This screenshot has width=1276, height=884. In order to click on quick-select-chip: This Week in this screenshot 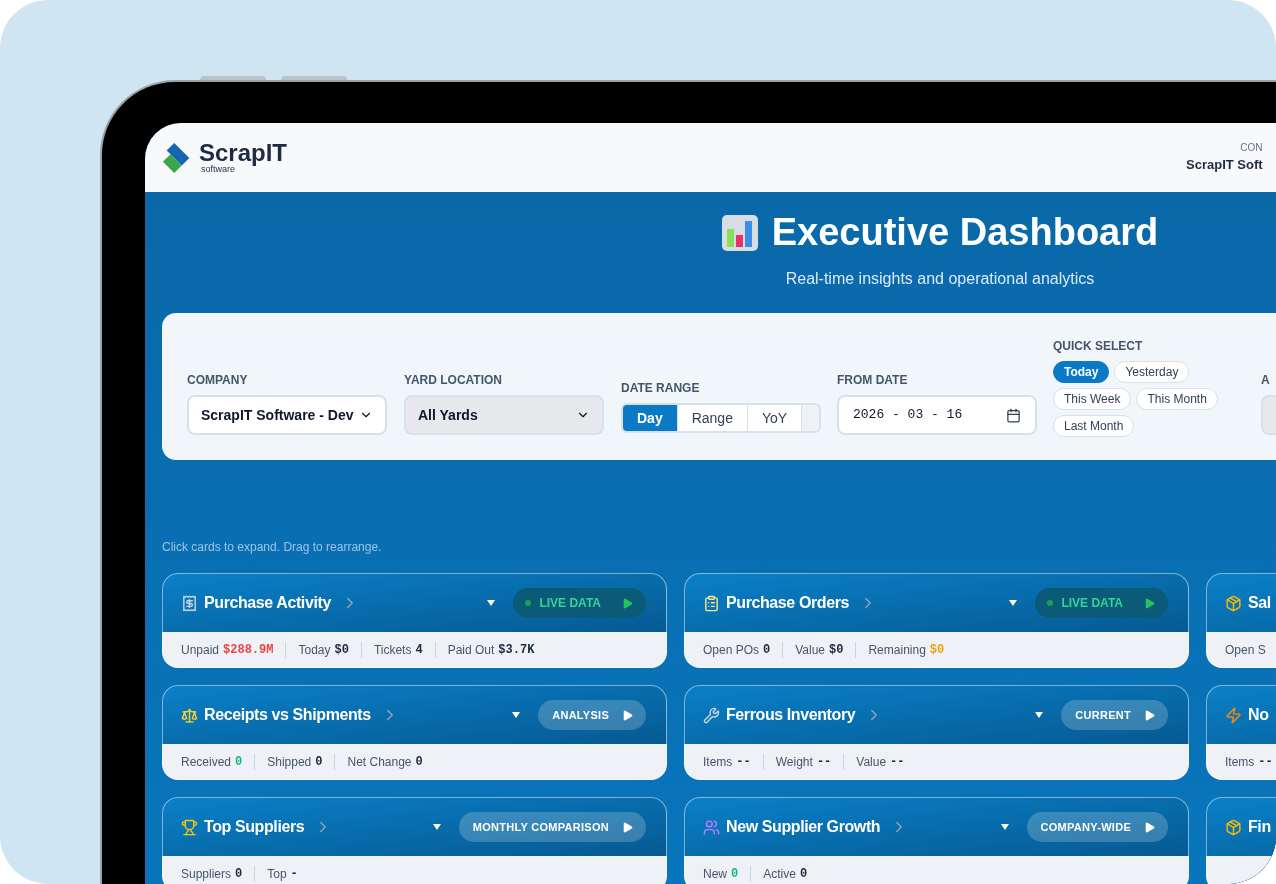, I will do `click(1092, 399)`.